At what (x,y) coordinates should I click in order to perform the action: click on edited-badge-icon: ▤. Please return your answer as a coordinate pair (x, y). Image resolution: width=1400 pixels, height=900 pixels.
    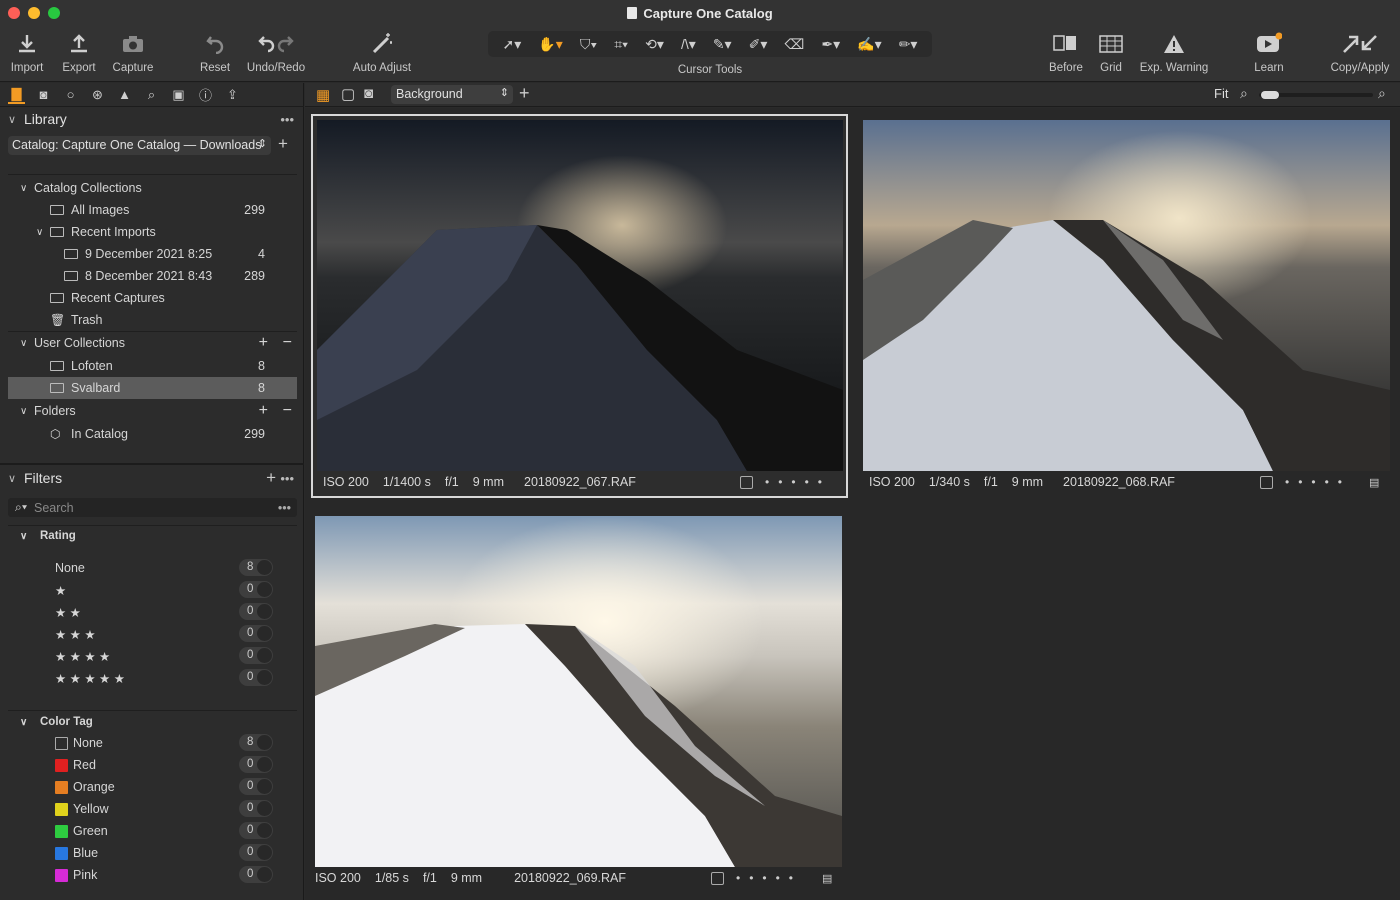
    Looking at the image, I should click on (827, 879).